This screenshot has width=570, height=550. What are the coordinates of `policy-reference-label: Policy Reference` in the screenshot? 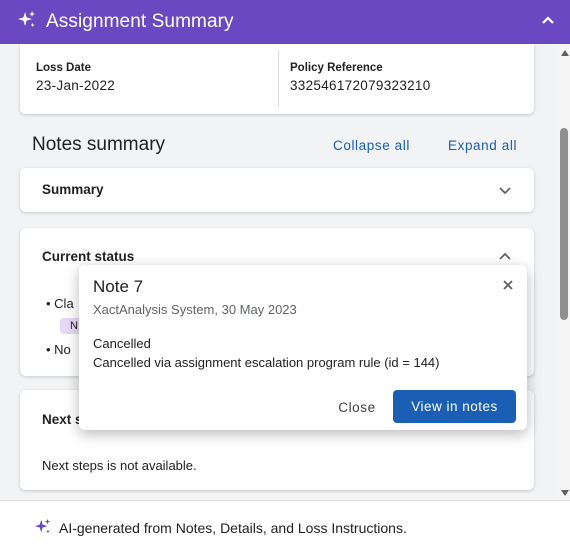 It's located at (336, 68).